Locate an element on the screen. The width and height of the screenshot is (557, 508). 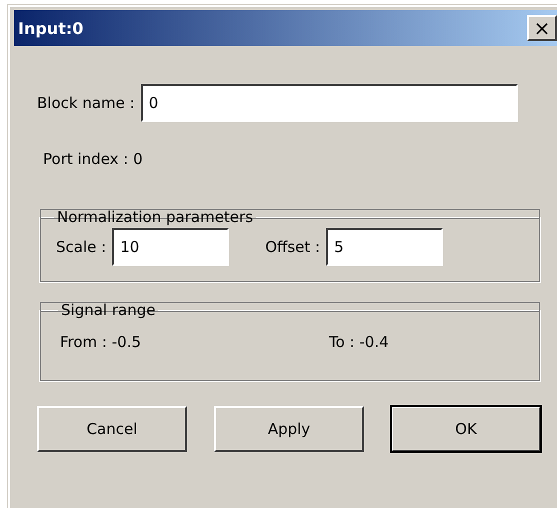
window-title: Input:0 is located at coordinates (51, 28).